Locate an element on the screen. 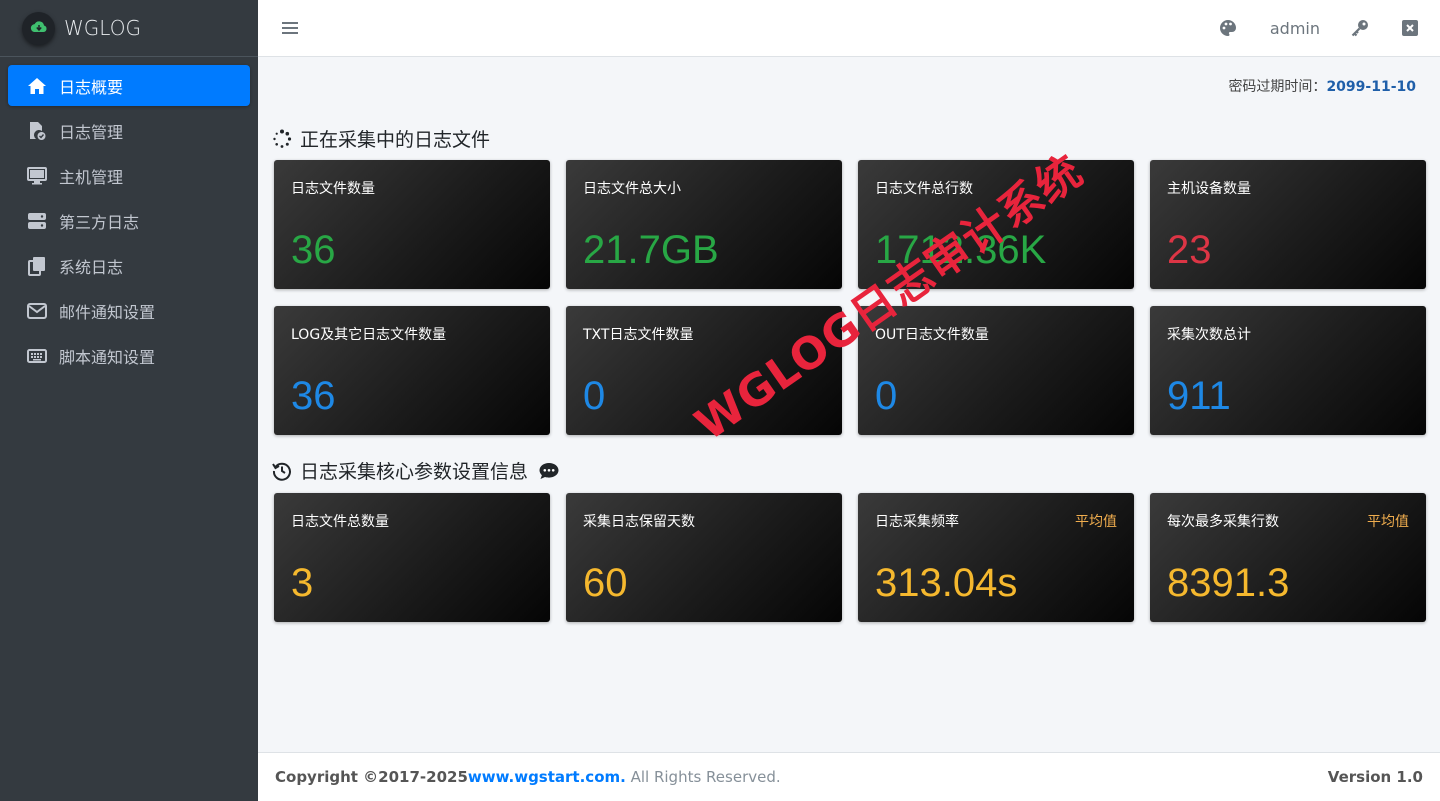  sidebar-item-log-management: 日志管理 is located at coordinates (129, 130).